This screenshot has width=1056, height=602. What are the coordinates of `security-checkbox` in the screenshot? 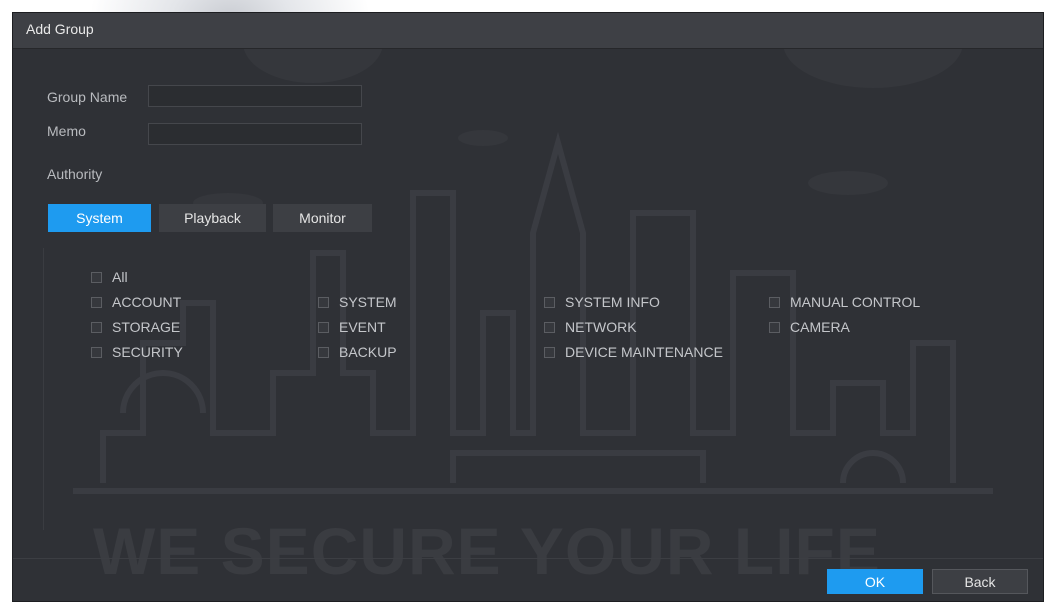 It's located at (96, 352).